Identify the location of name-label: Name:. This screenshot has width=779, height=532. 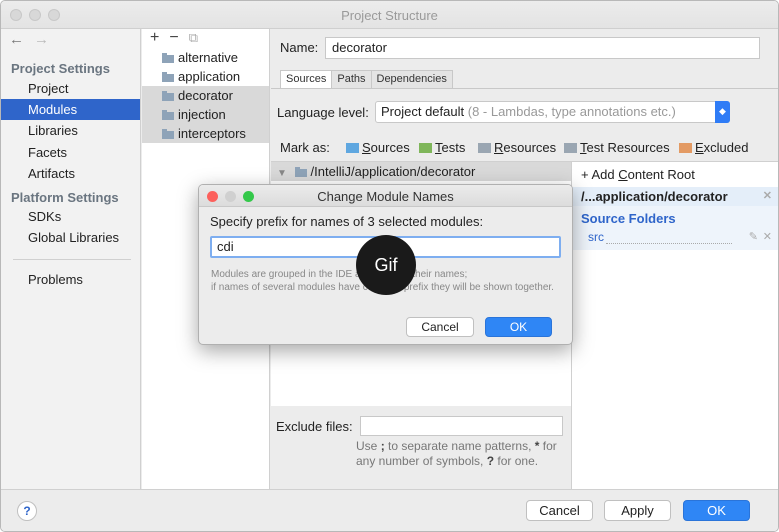
(299, 47).